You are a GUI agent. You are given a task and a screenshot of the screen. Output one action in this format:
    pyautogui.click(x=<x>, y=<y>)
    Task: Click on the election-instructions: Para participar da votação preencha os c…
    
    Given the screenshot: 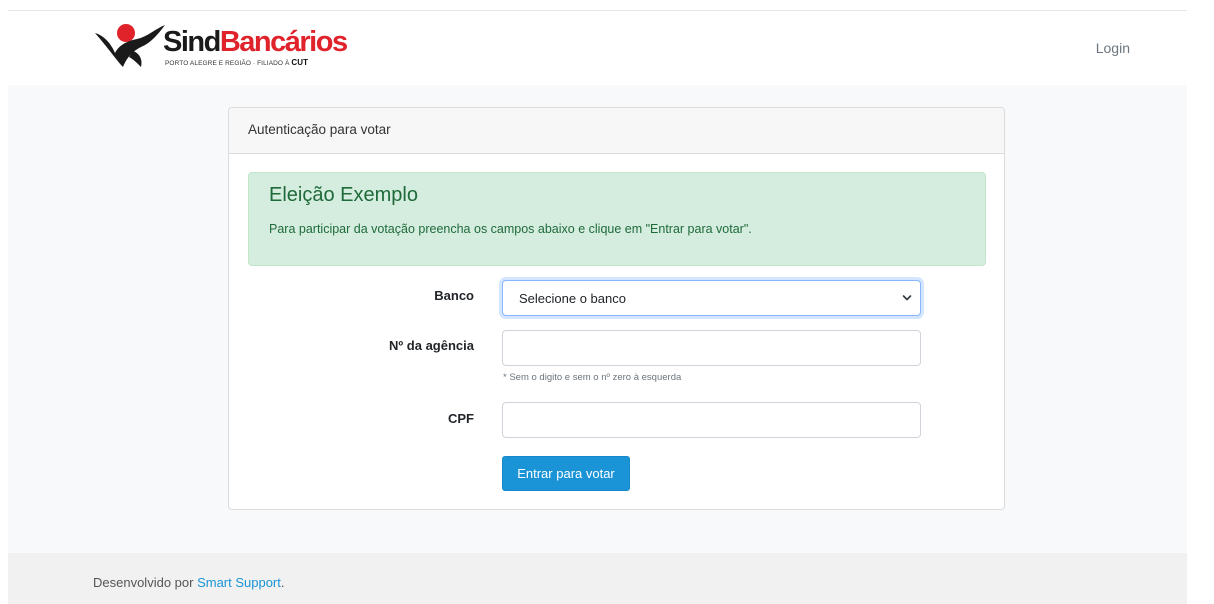 What is the action you would take?
    pyautogui.click(x=510, y=229)
    